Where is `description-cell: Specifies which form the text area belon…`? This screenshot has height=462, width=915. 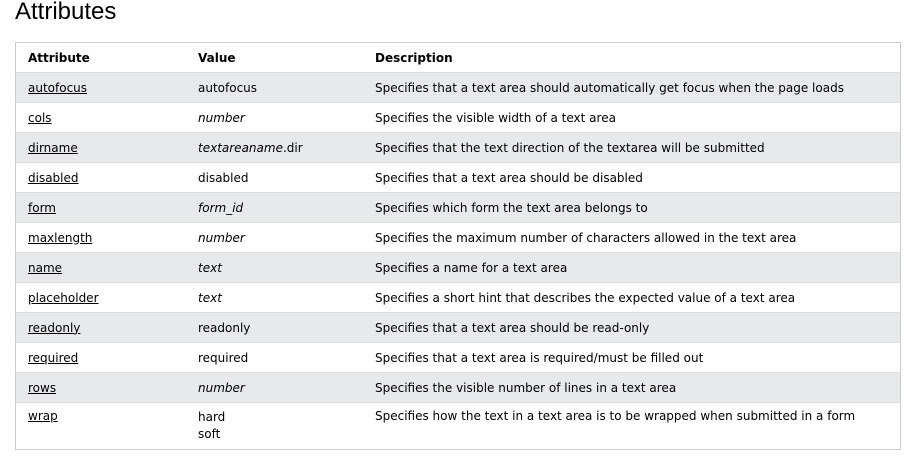 description-cell: Specifies which form the text area belon… is located at coordinates (632, 207).